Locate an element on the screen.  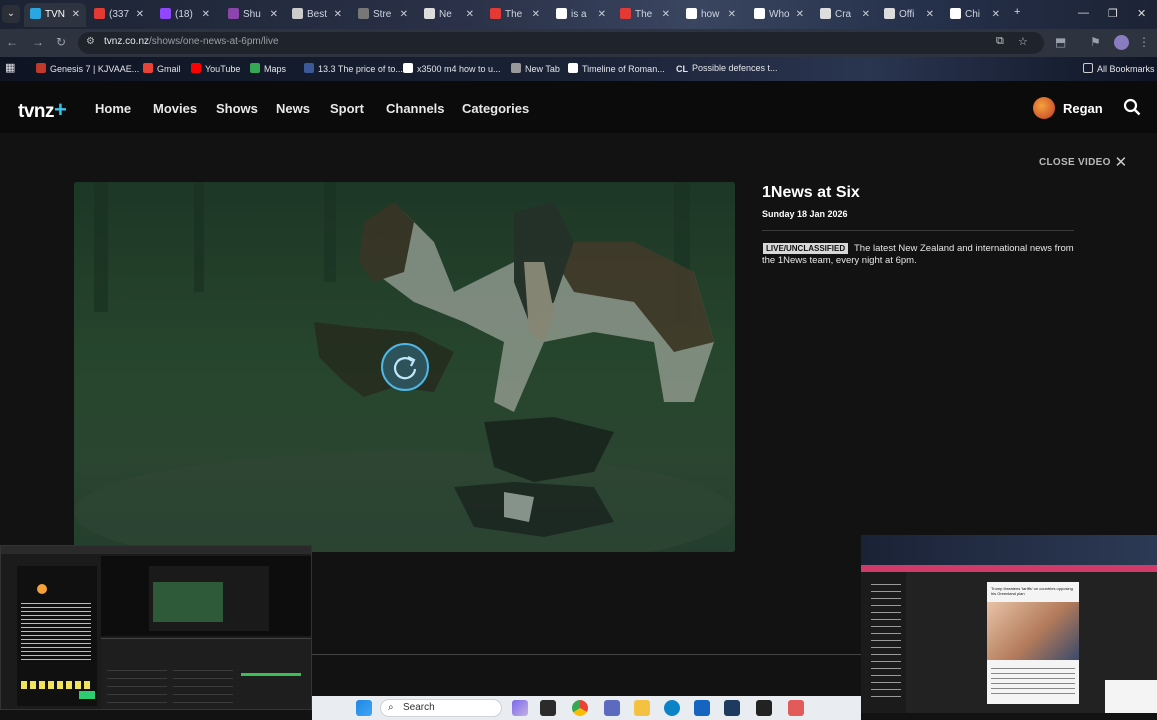
widgets-icon is located at coordinates (520, 708).